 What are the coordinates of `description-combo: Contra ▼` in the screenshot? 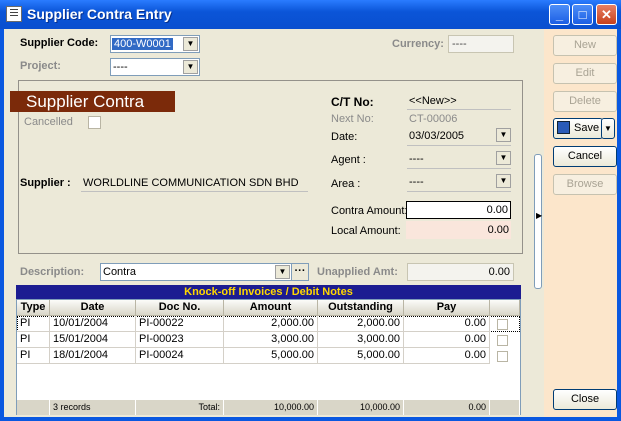 It's located at (196, 272).